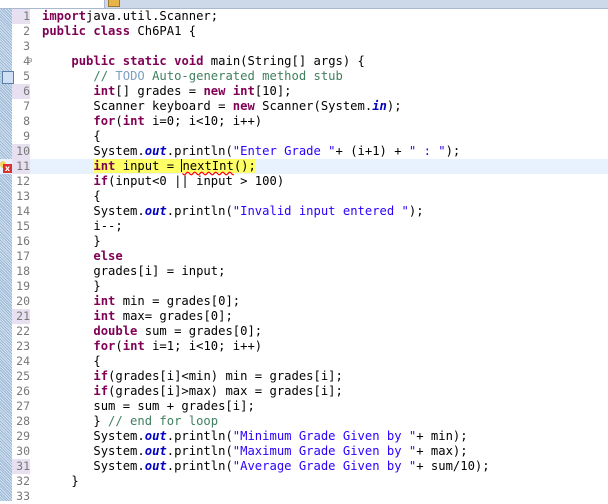  Describe the element at coordinates (453, 466) in the screenshot. I see `code-token: + sum/10);` at that location.